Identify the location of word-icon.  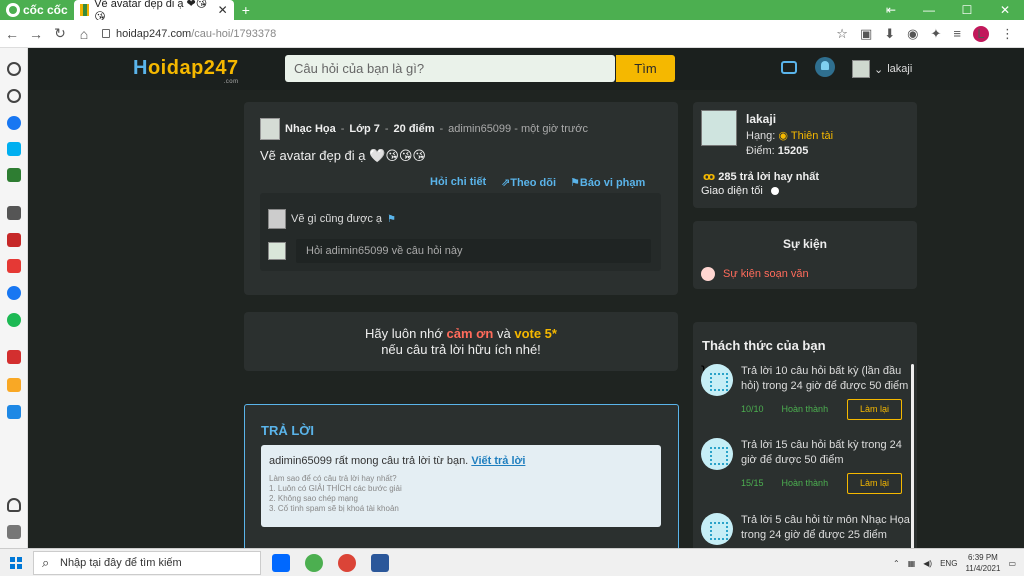
(380, 563).